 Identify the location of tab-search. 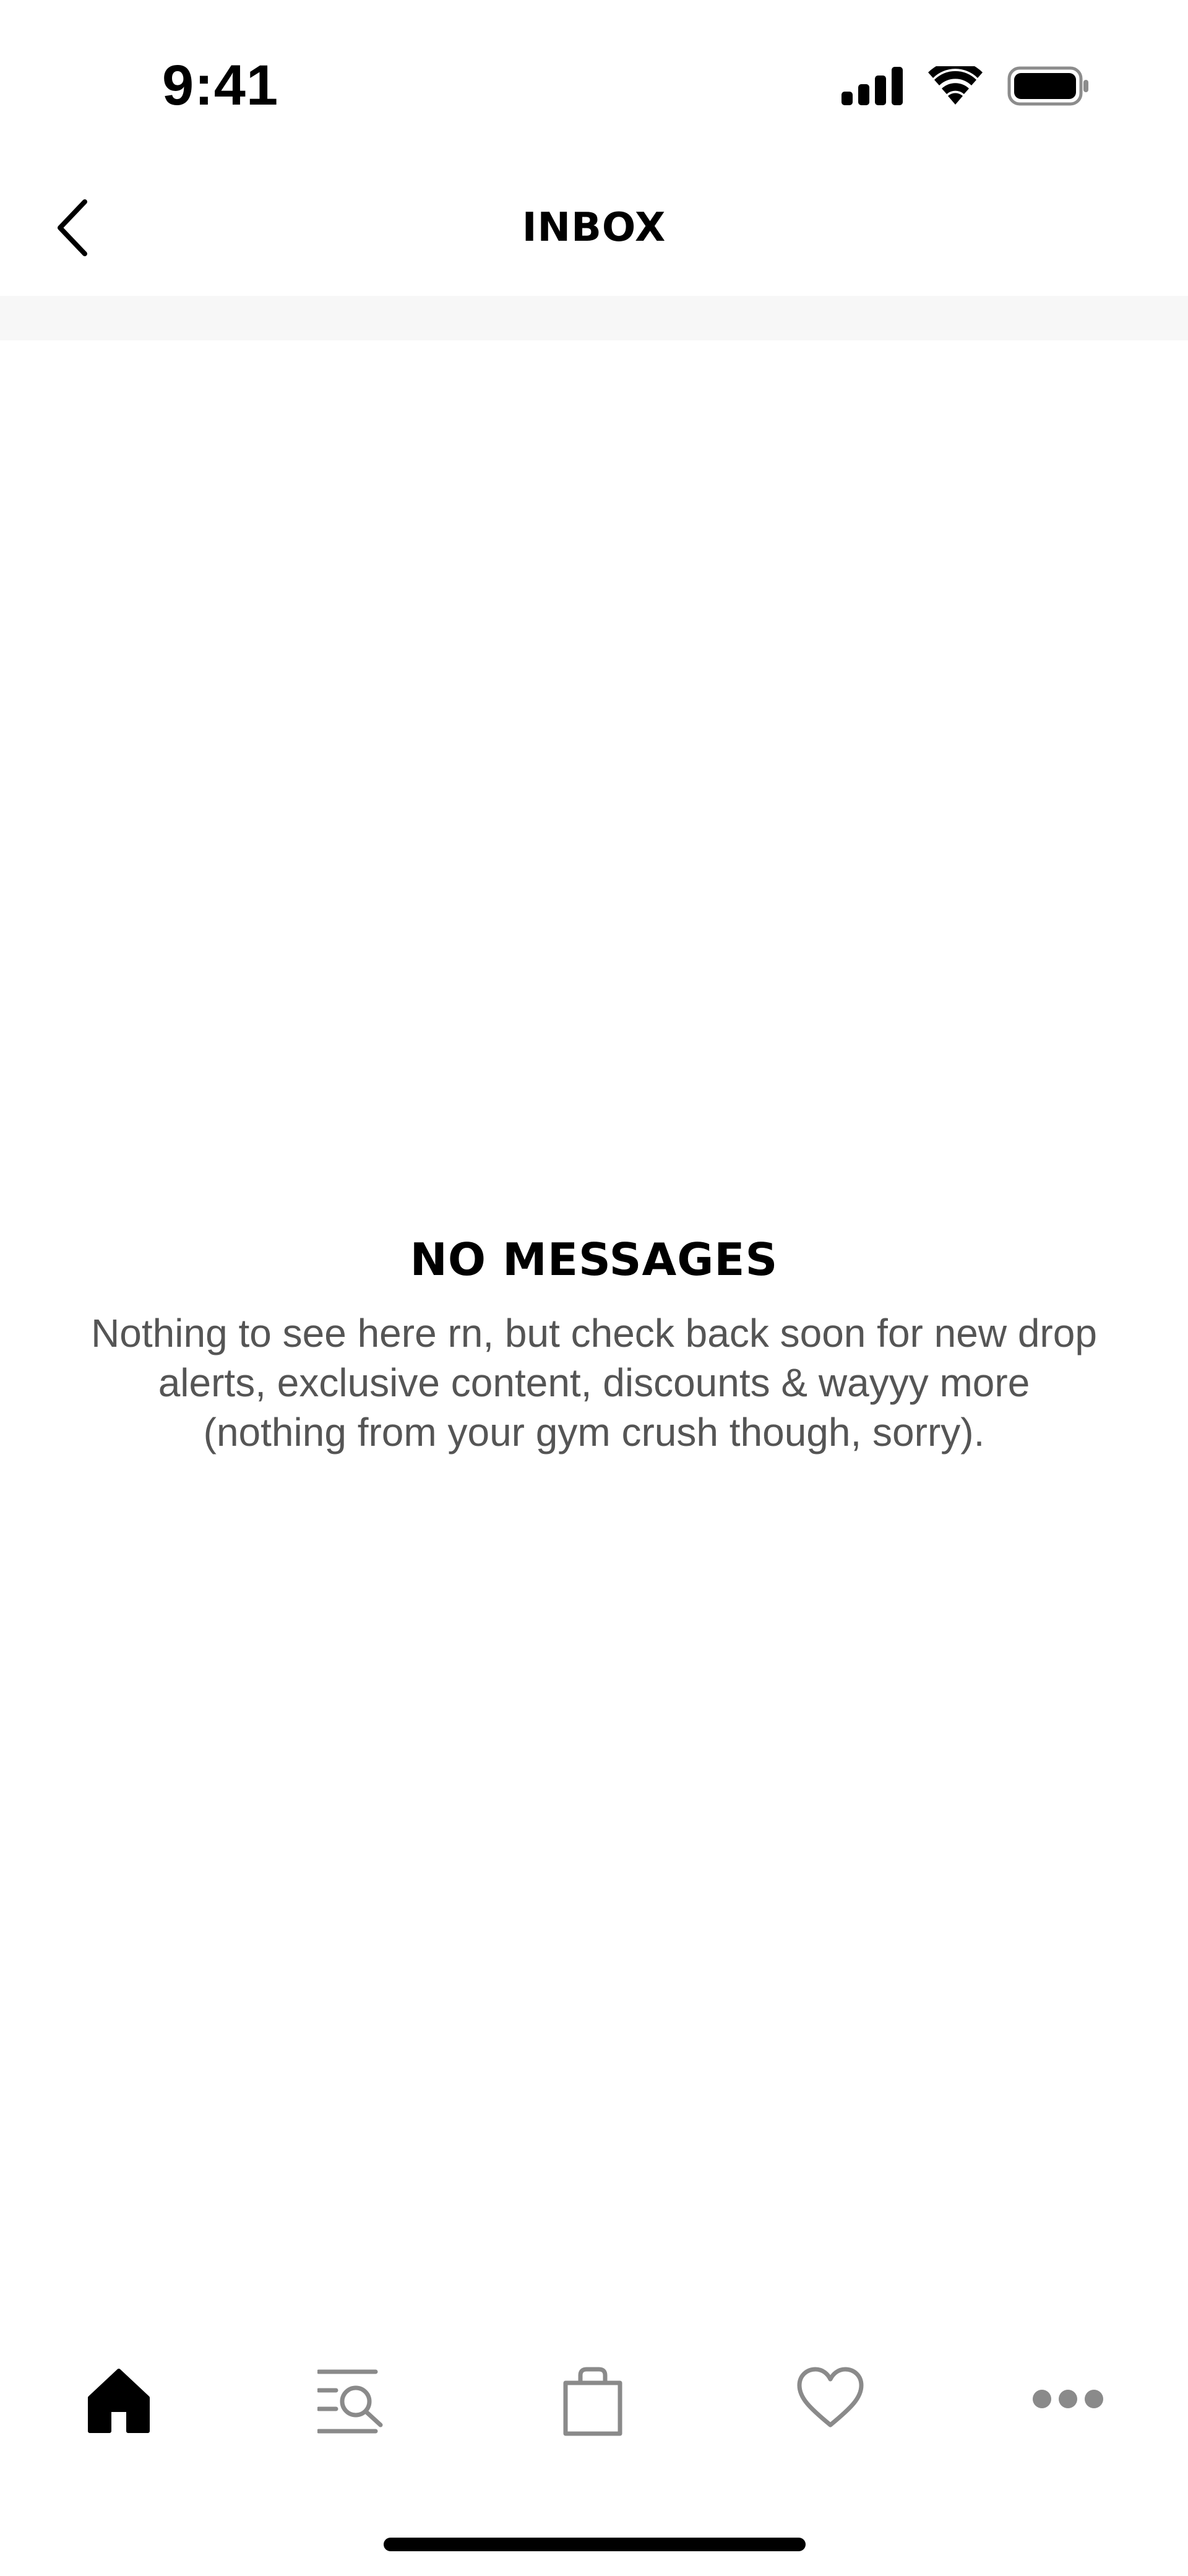
(351, 2401).